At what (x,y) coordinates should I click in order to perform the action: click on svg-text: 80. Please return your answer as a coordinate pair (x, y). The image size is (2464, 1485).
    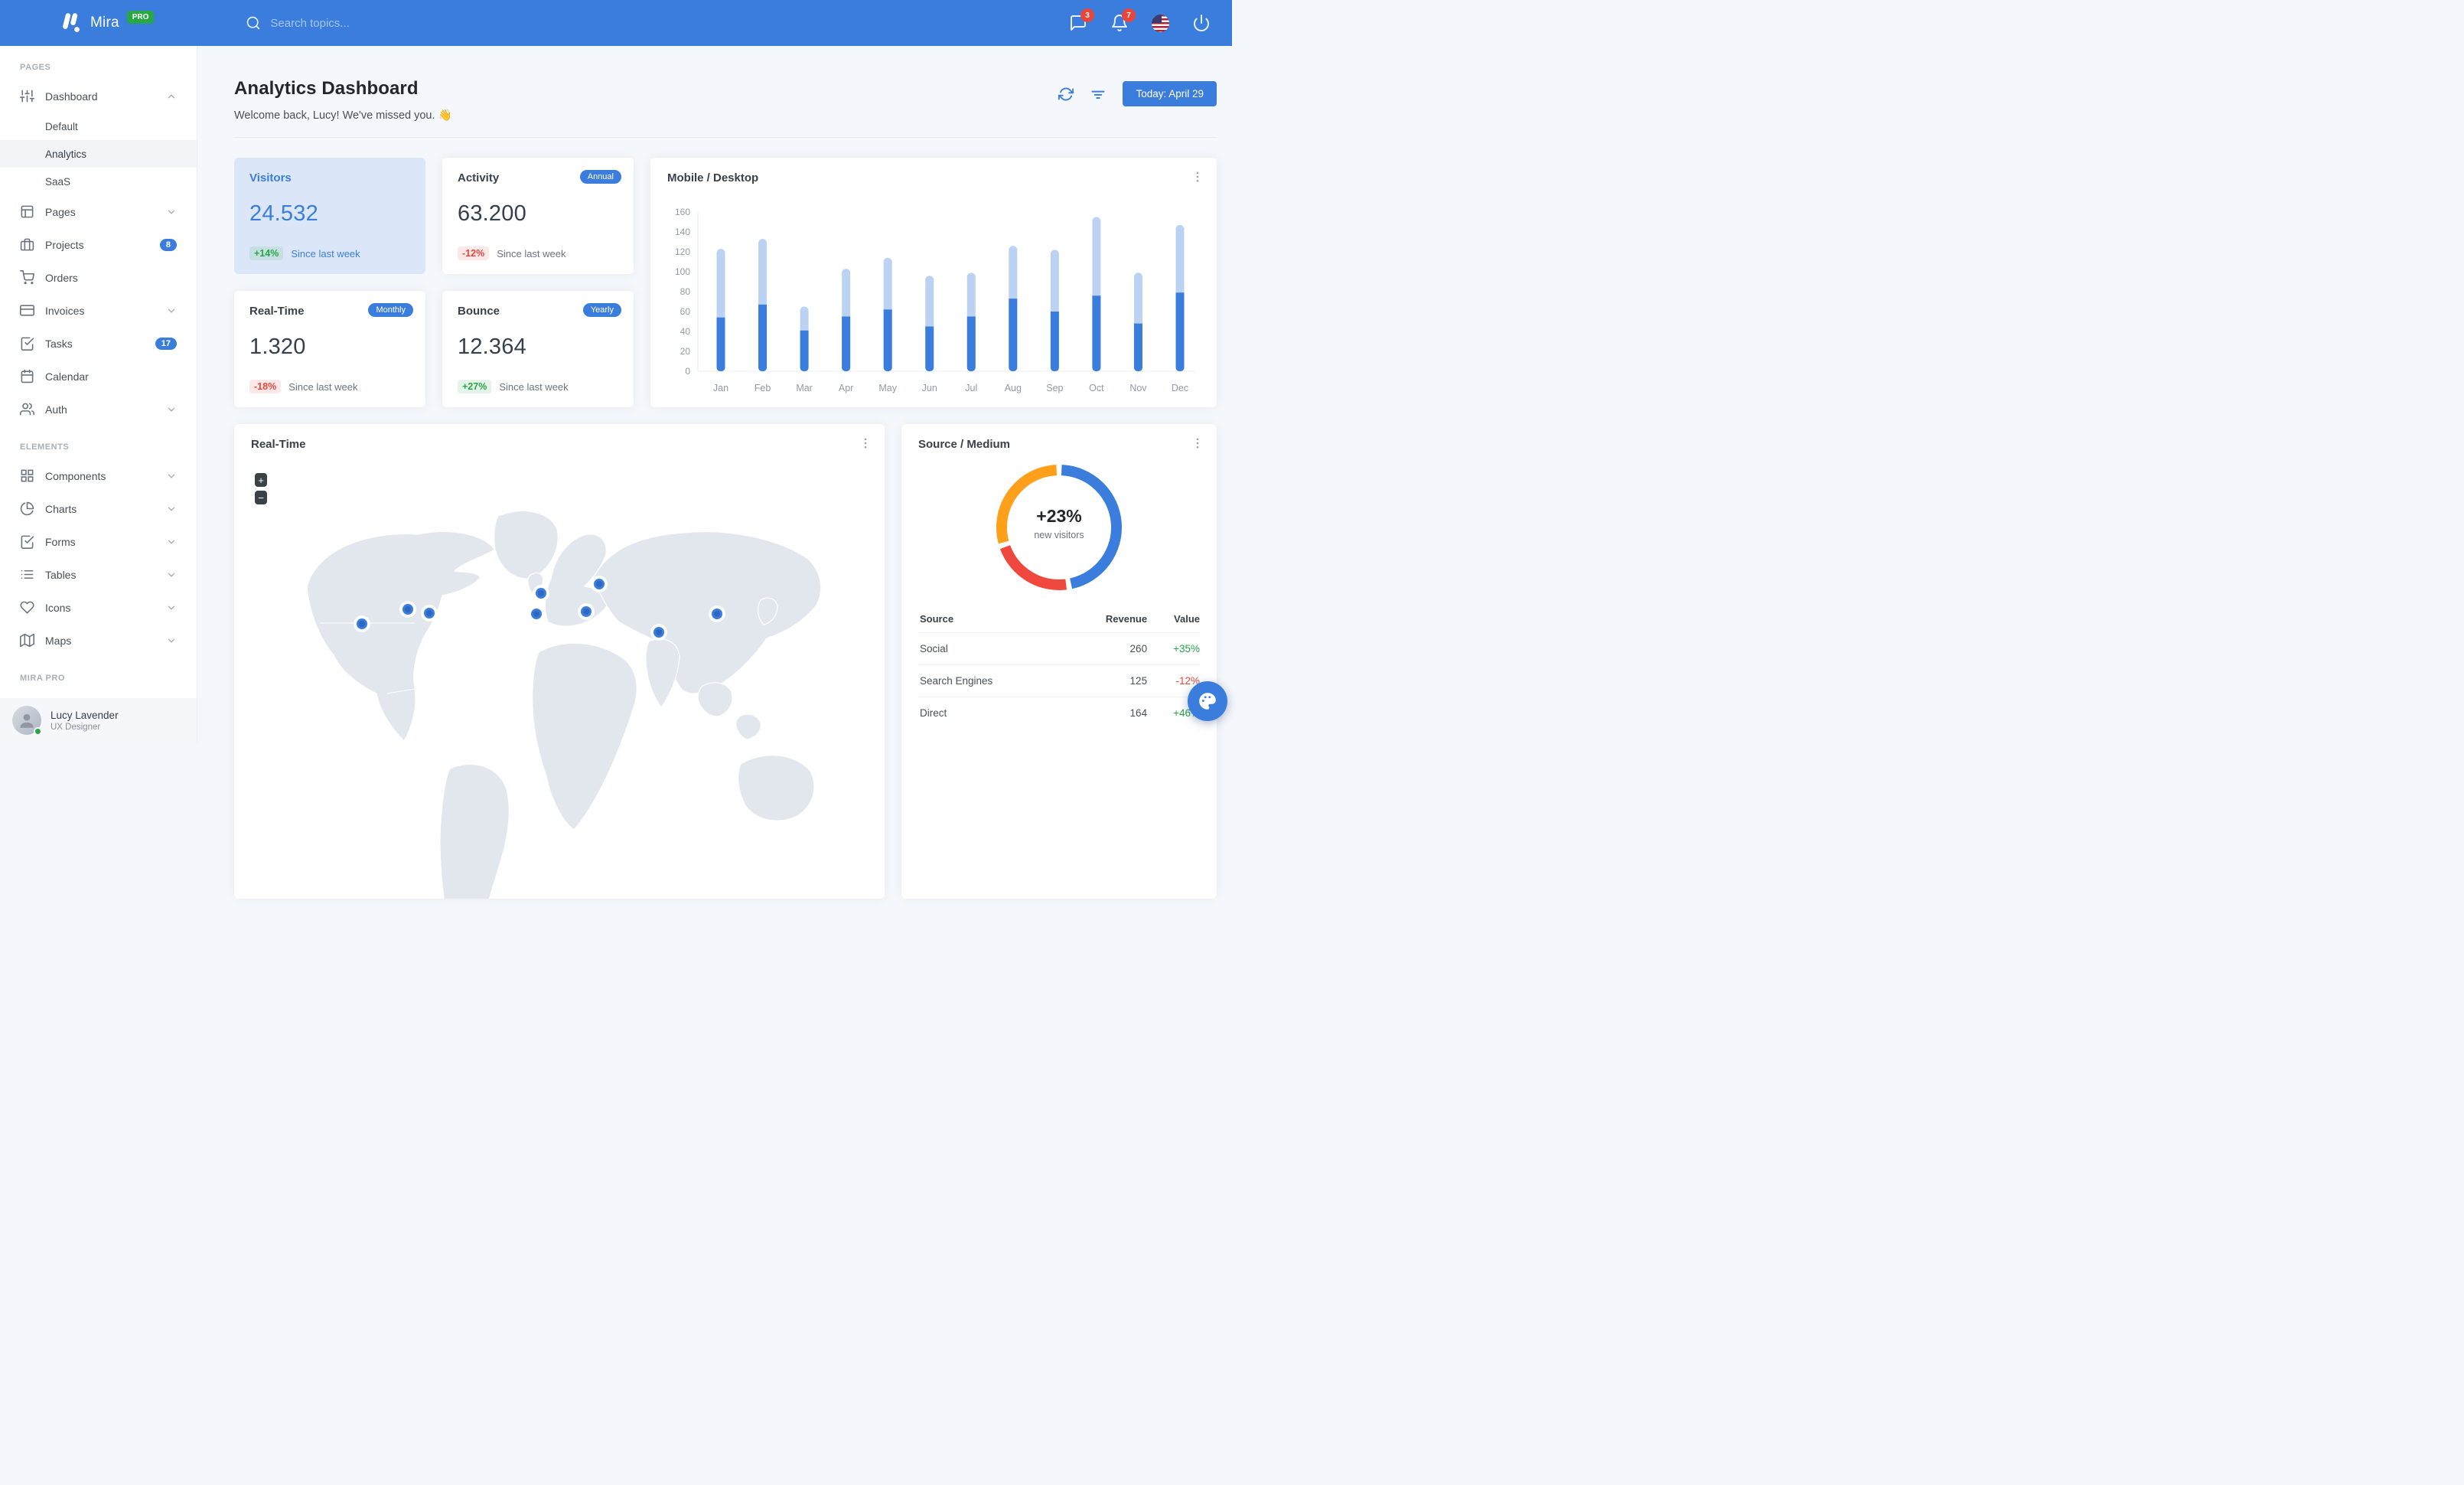
    Looking at the image, I should click on (685, 291).